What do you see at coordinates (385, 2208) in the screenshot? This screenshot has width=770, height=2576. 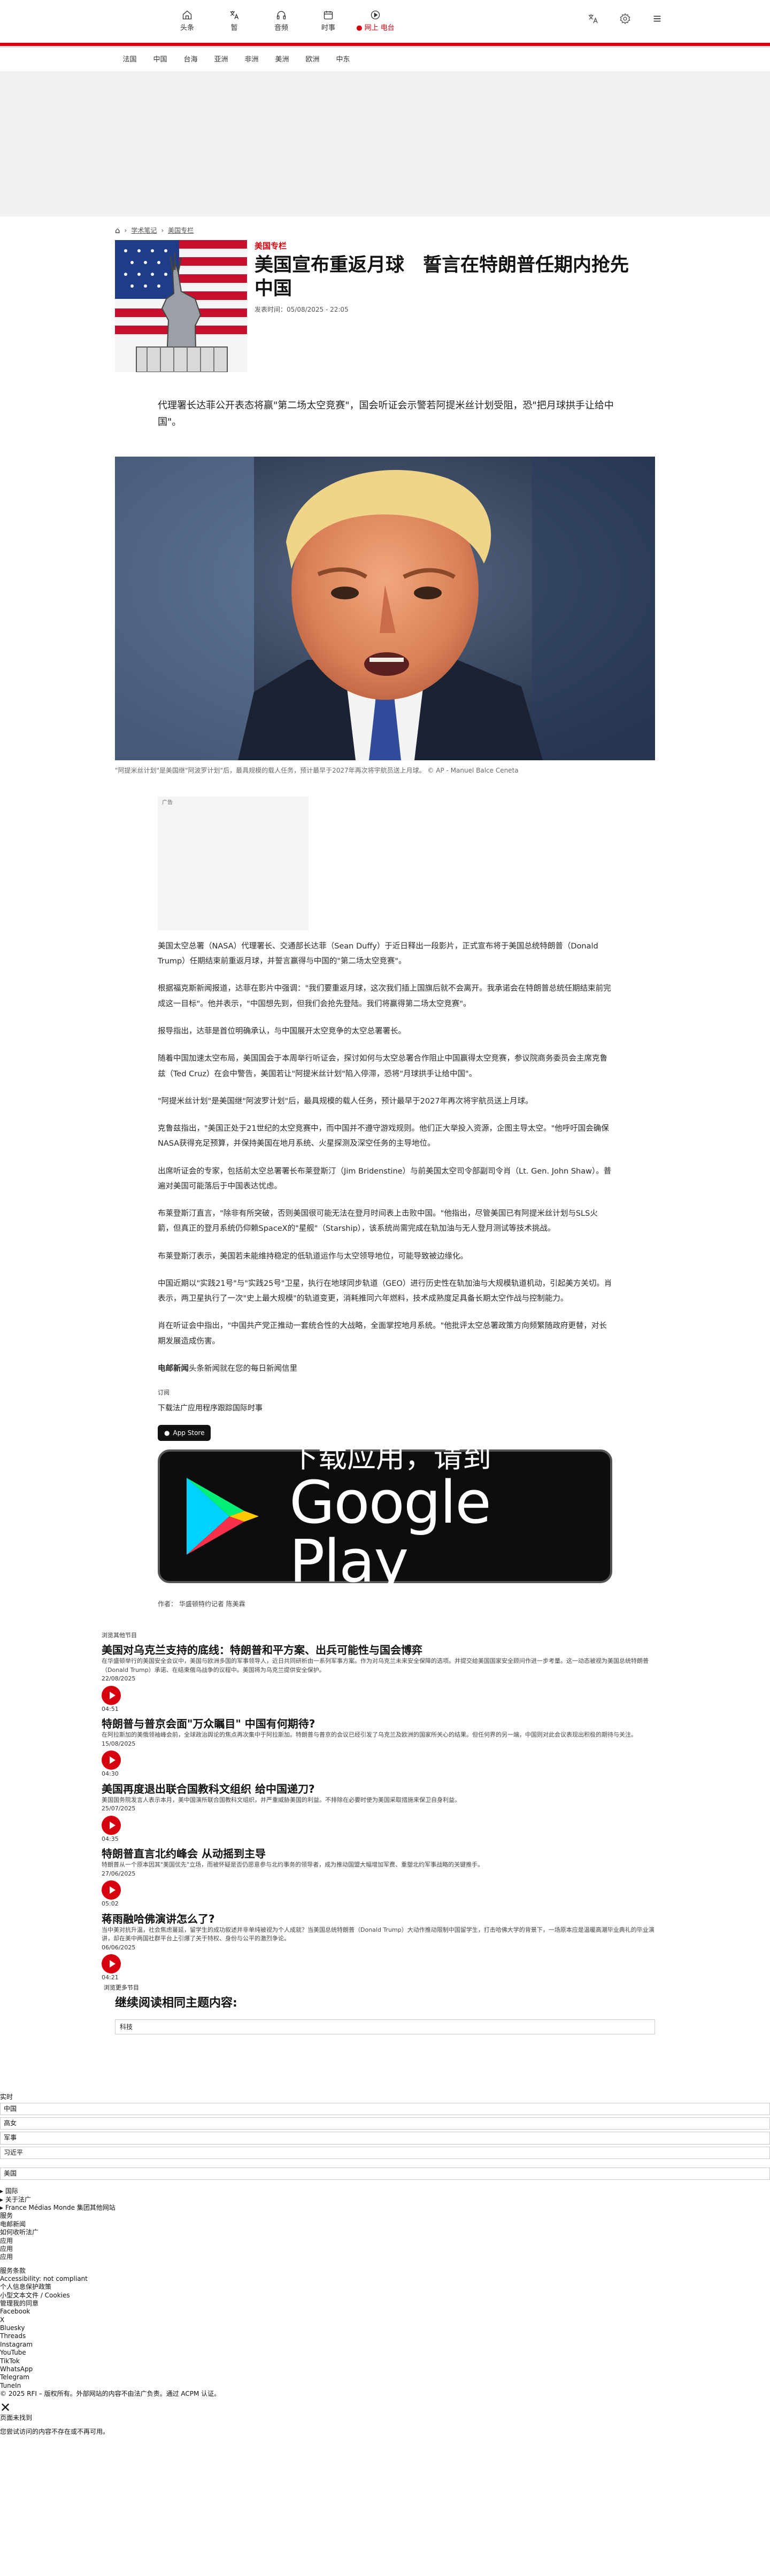 I see `footer-link: ▸ France Médias Monde 集团其他网站` at bounding box center [385, 2208].